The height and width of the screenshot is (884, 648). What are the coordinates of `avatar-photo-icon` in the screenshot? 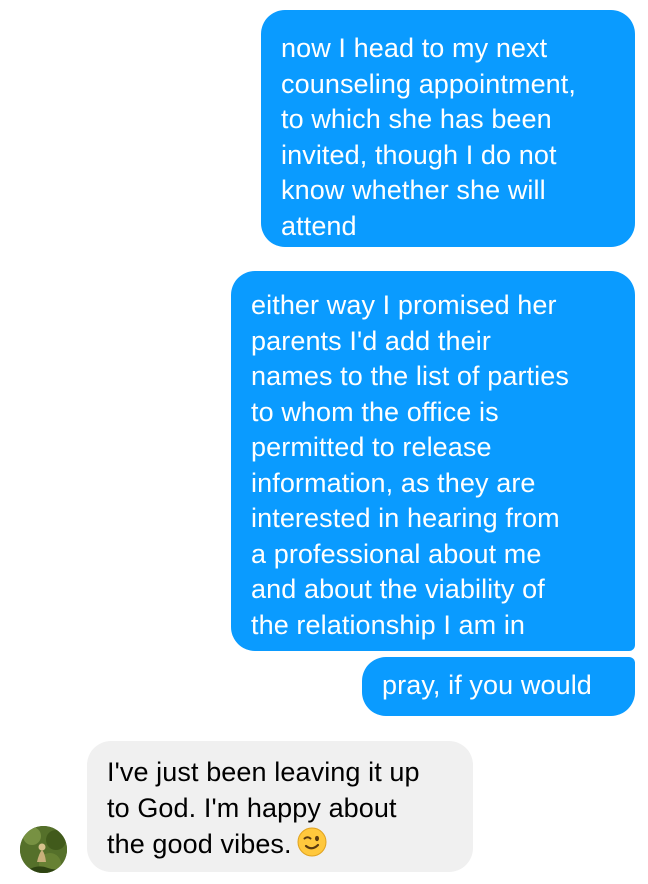 It's located at (43, 849).